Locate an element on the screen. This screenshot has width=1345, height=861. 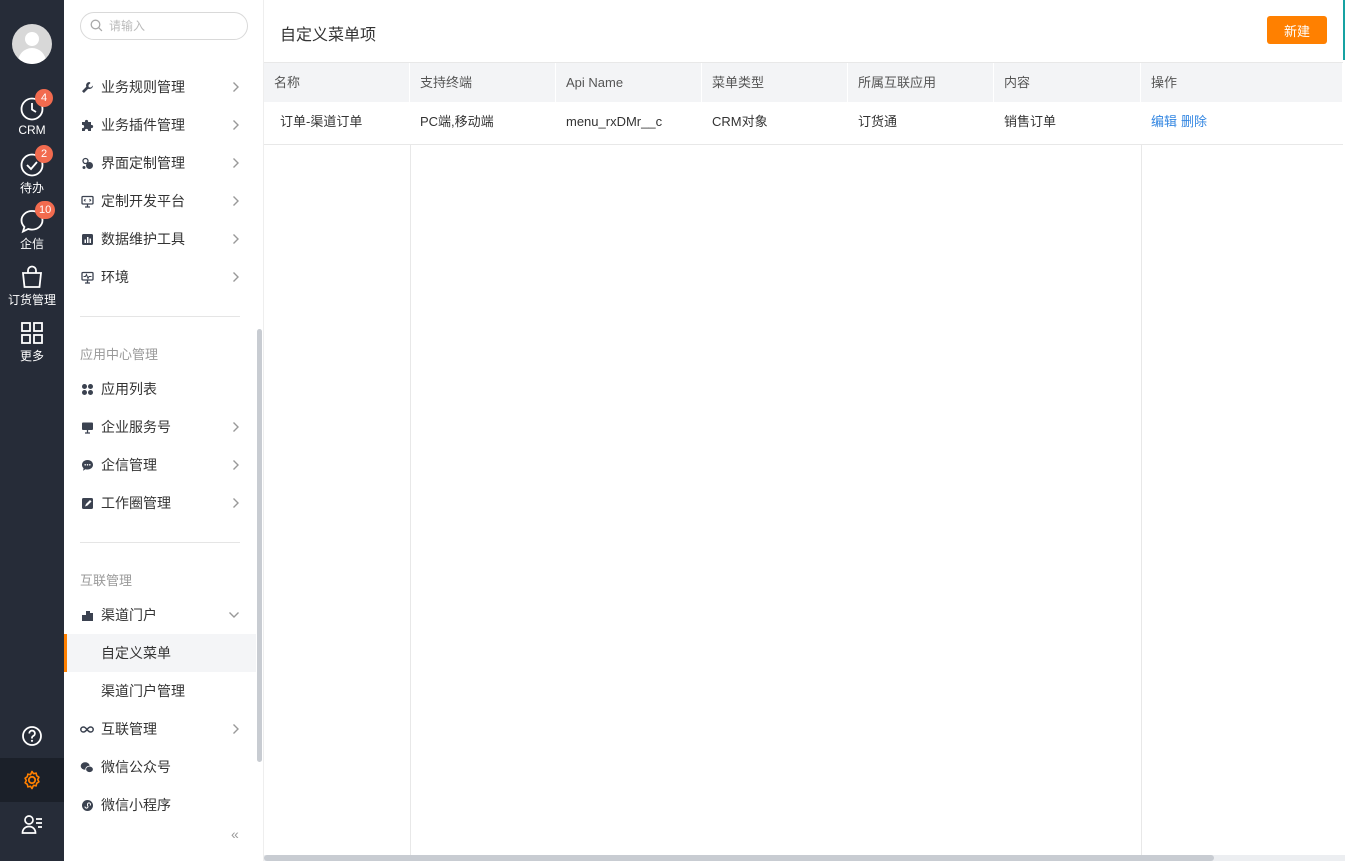
menu-item-work-circle: 工作圈管理 is located at coordinates (160, 503).